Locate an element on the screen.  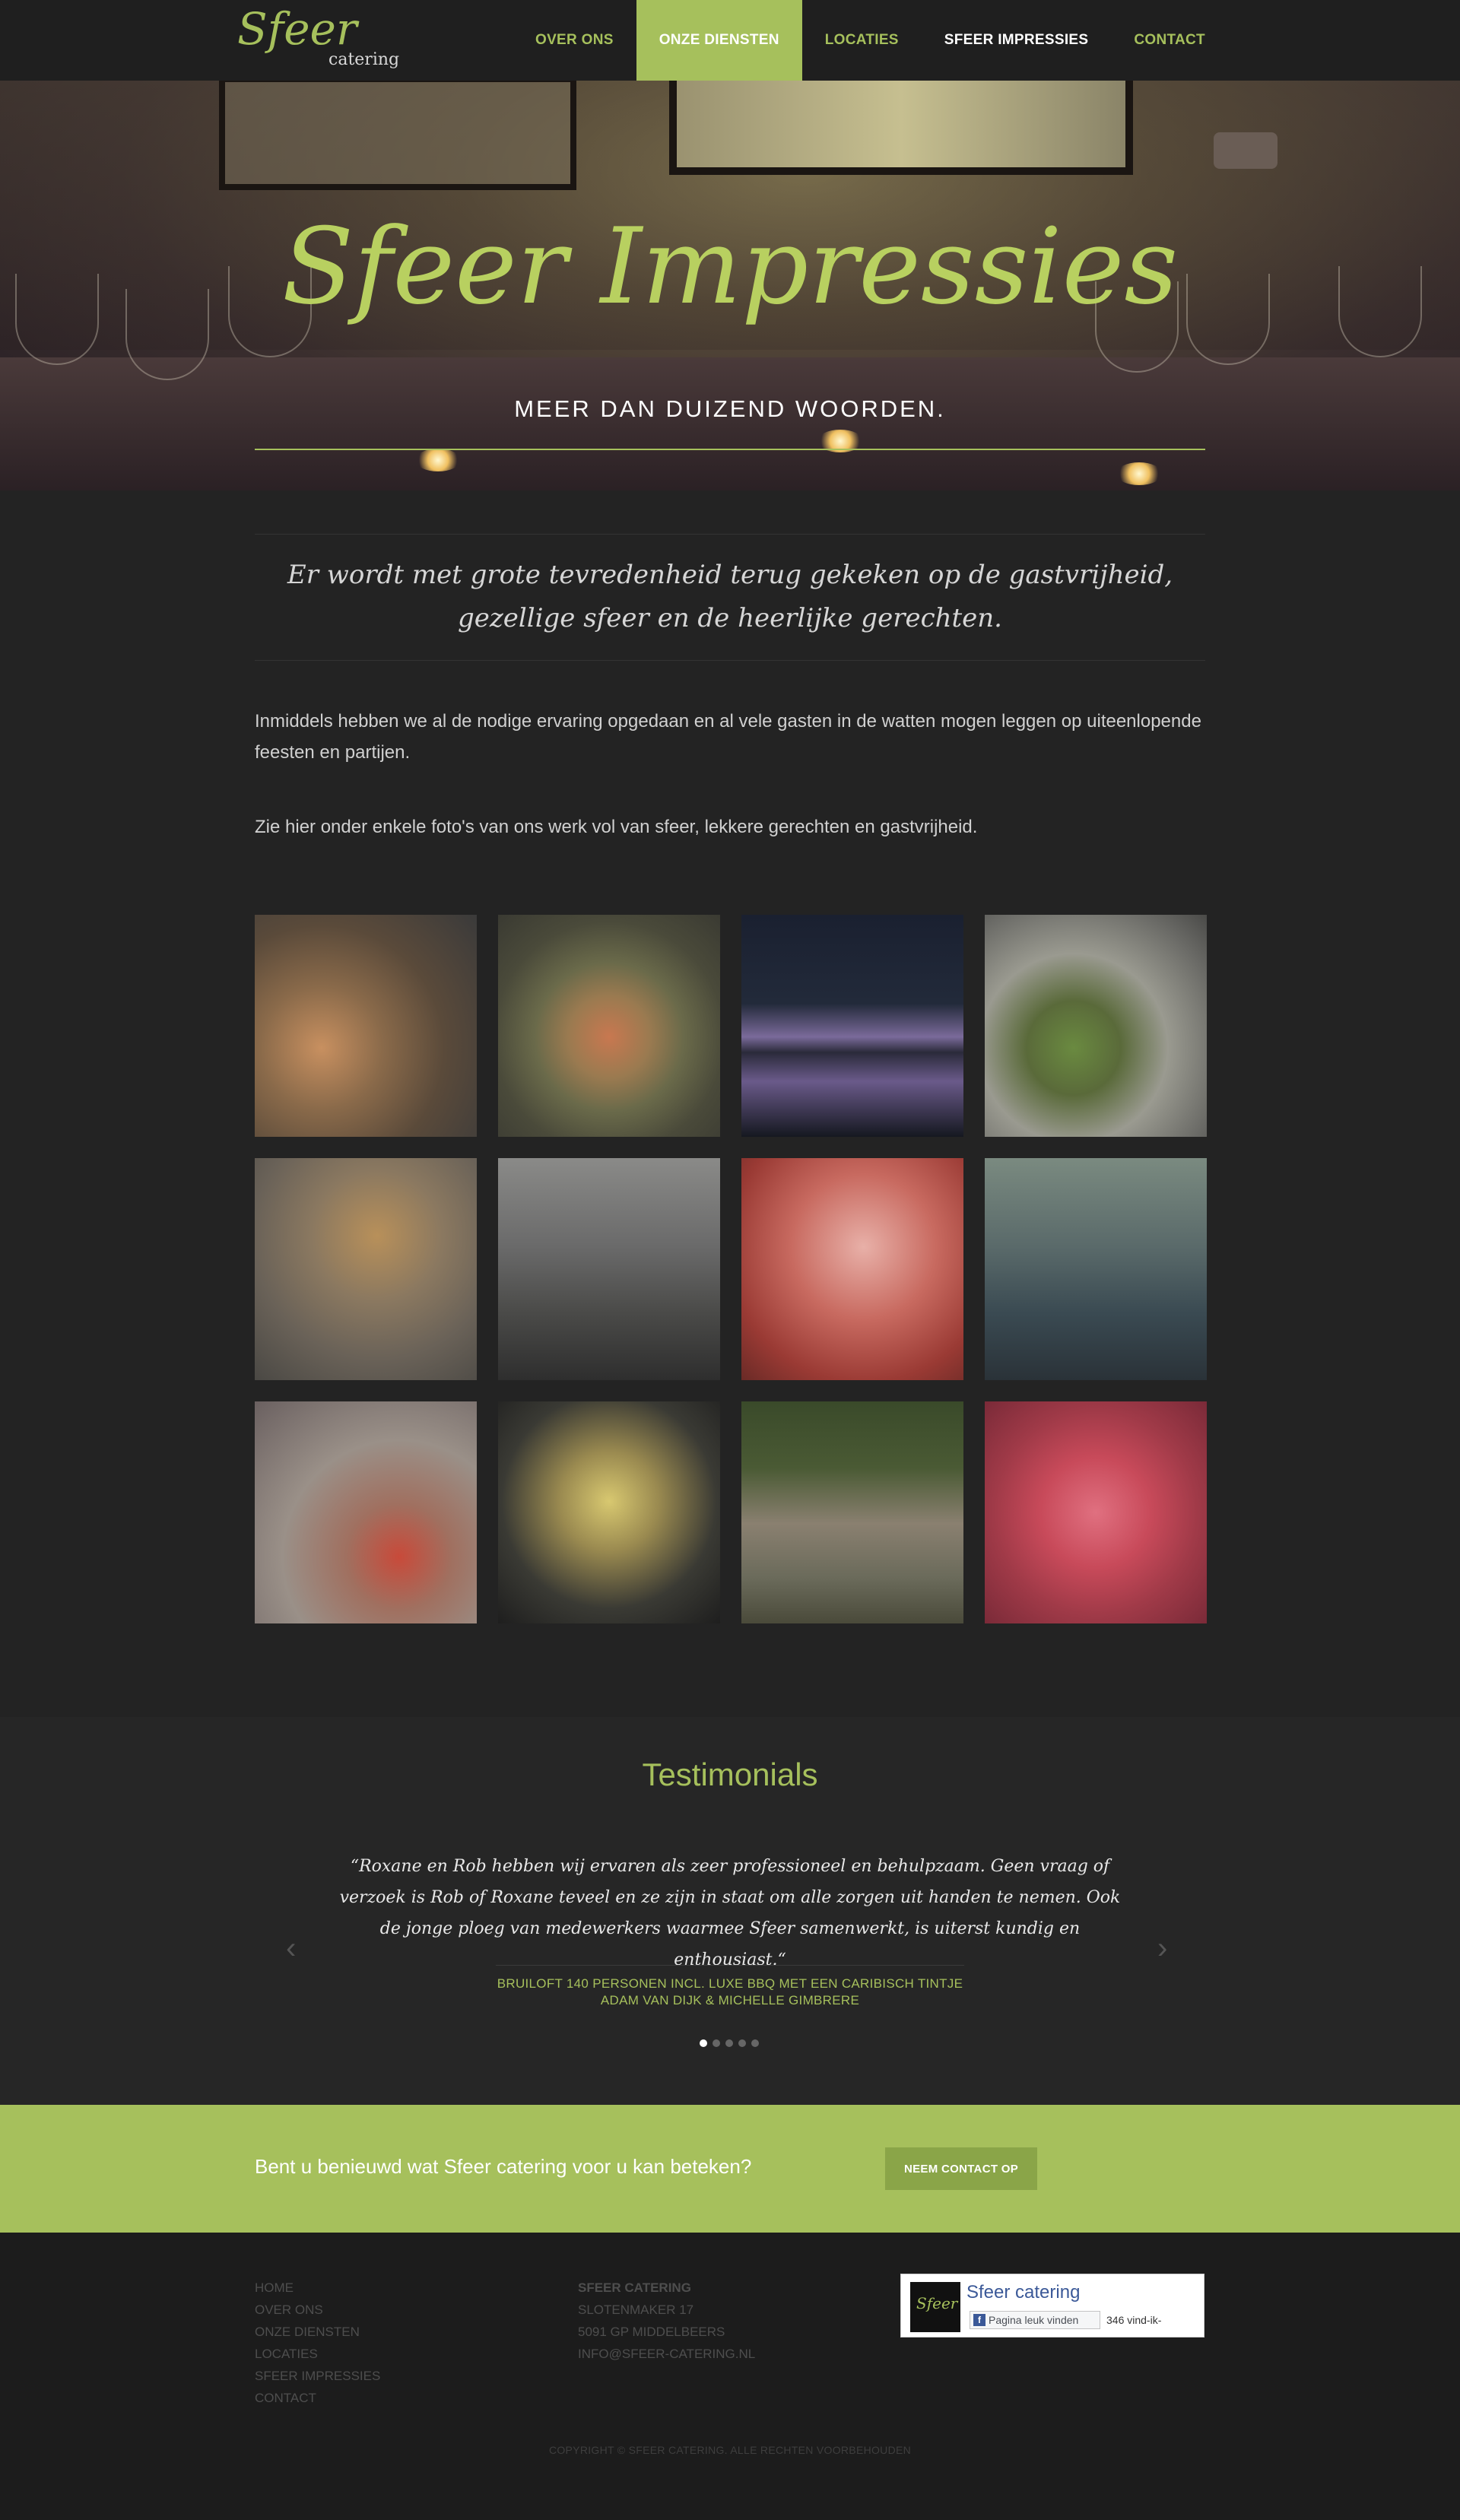
nav-item-onze-diensten: ONZE DIENSTEN is located at coordinates (719, 40).